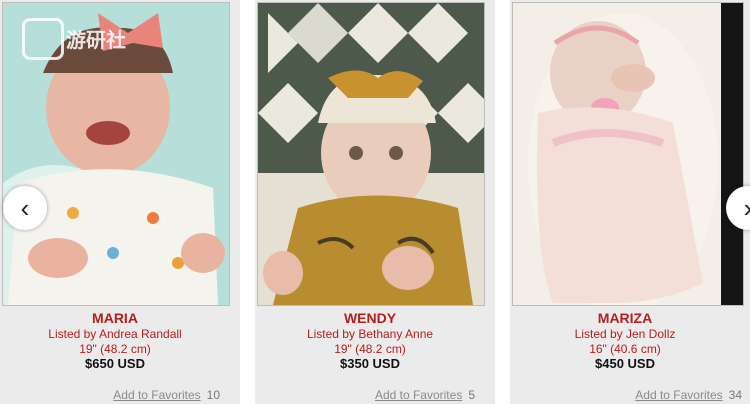 The height and width of the screenshot is (404, 750). Describe the element at coordinates (370, 318) in the screenshot. I see `listing-name: WENDY` at that location.